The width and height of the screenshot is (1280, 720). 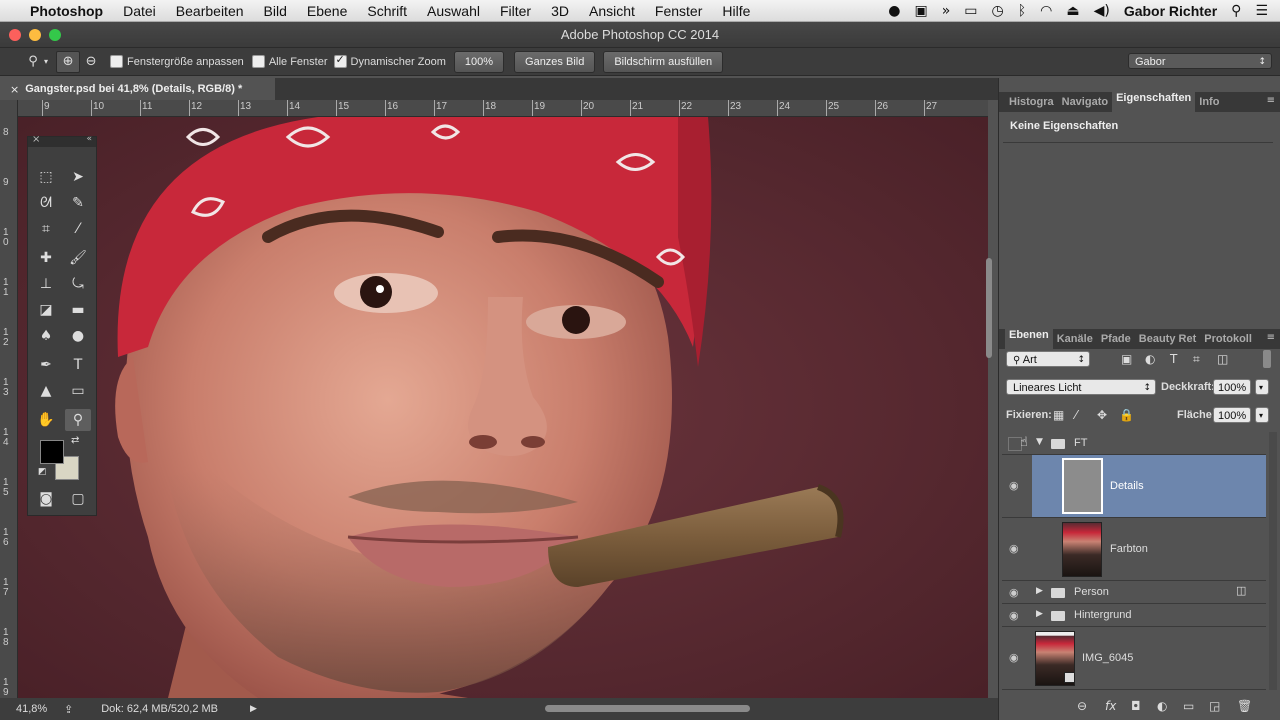 I want to click on filter-shape-icon: ⌗, so click(x=1196, y=359).